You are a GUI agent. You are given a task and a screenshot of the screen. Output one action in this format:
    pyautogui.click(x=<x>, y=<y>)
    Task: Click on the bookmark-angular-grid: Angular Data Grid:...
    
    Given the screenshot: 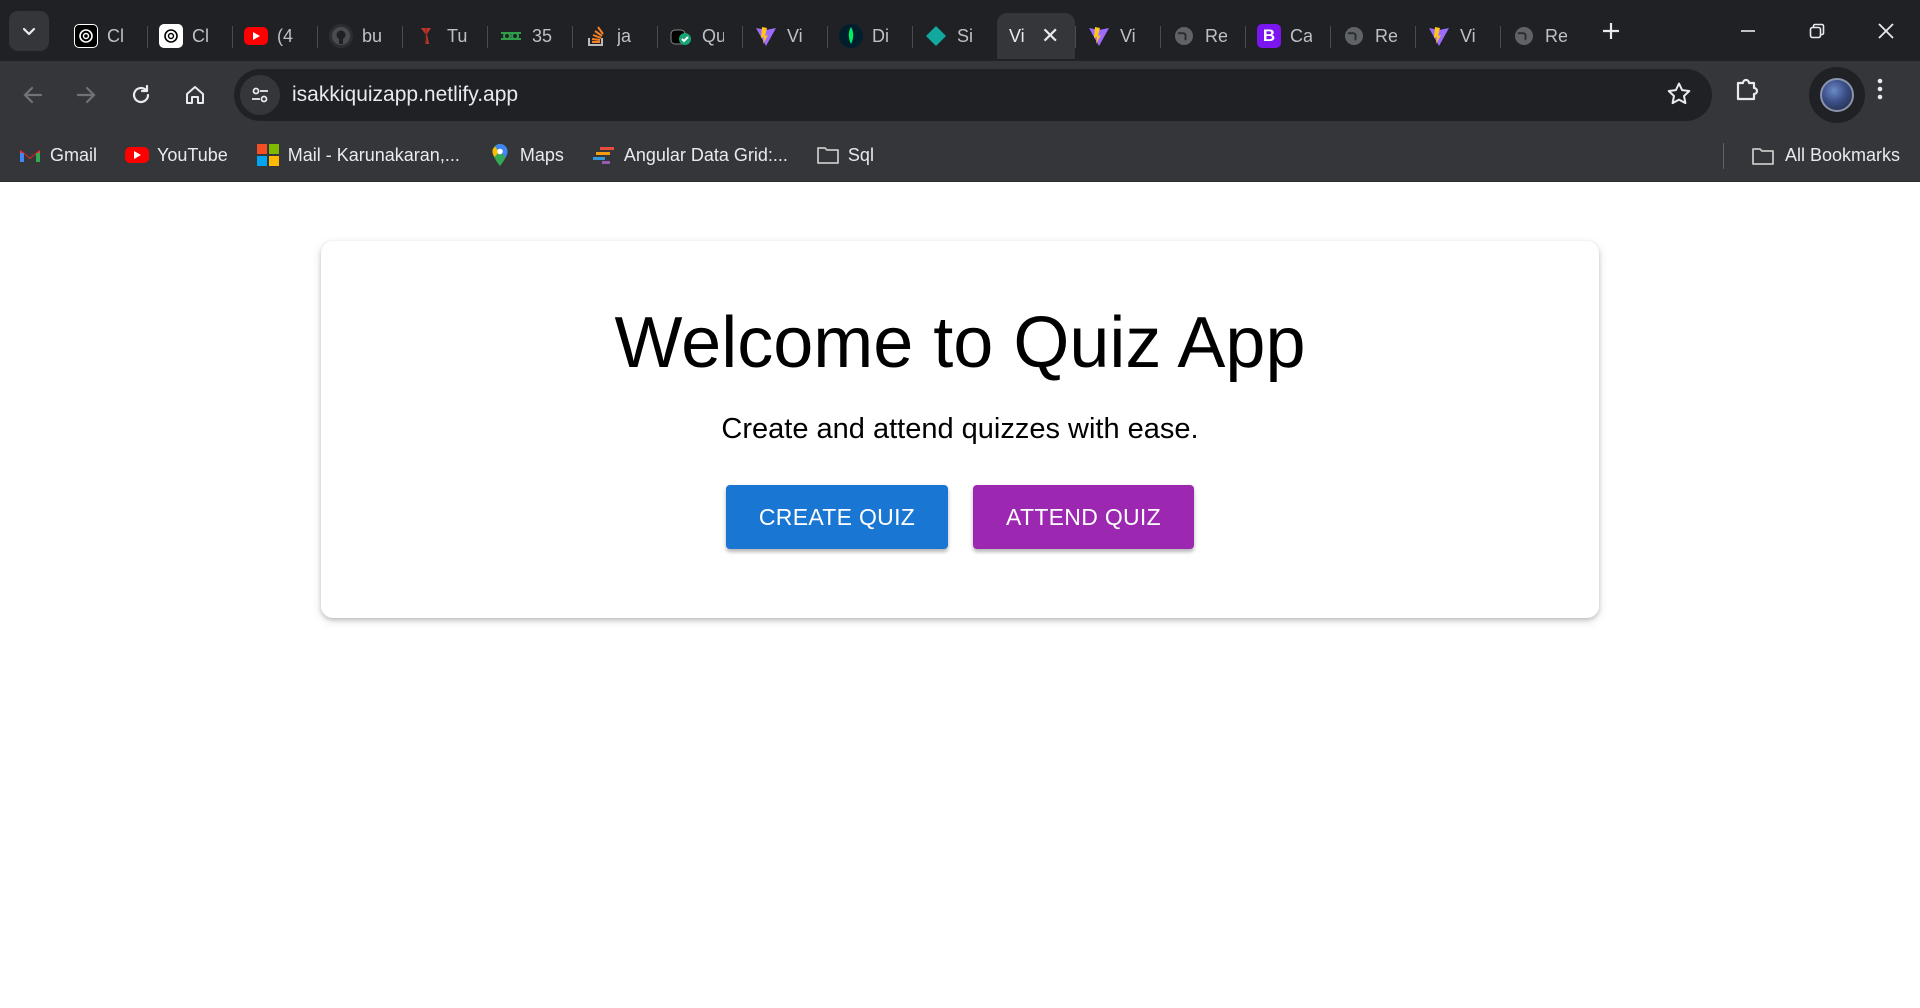 What is the action you would take?
    pyautogui.click(x=686, y=155)
    